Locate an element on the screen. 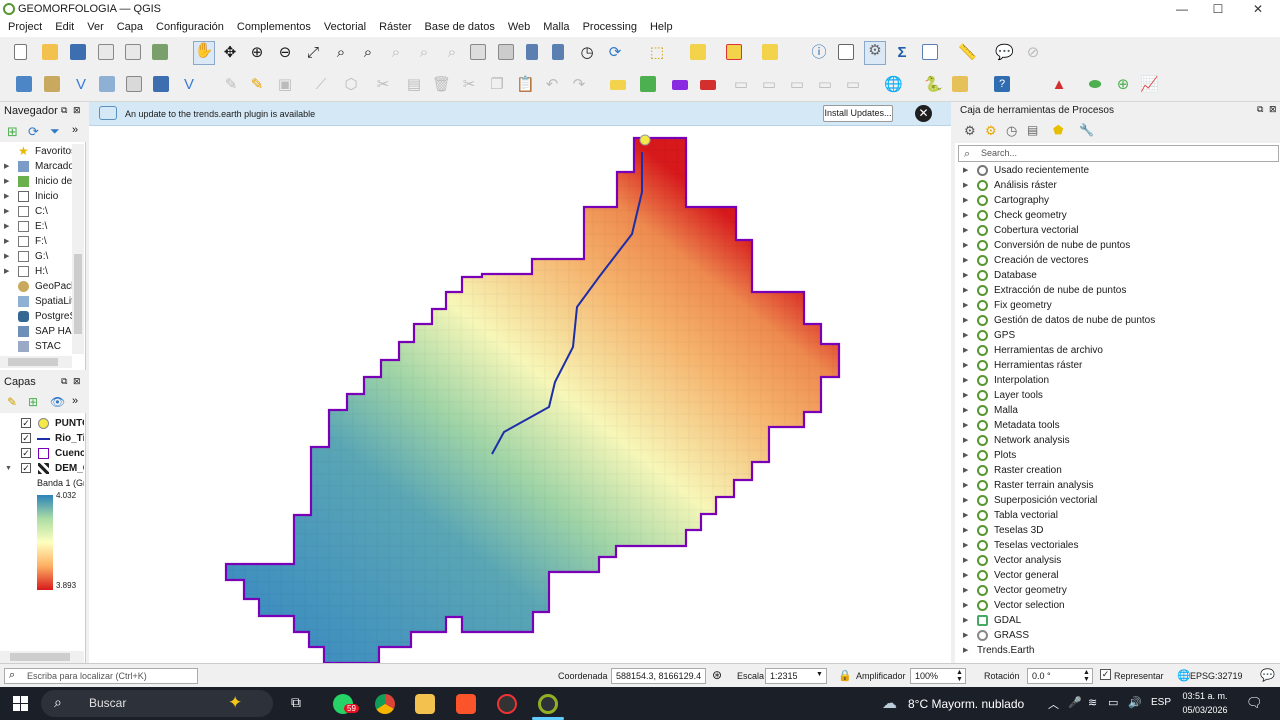 The height and width of the screenshot is (720, 1280). history-icon: ◷ is located at coordinates (1011, 131).